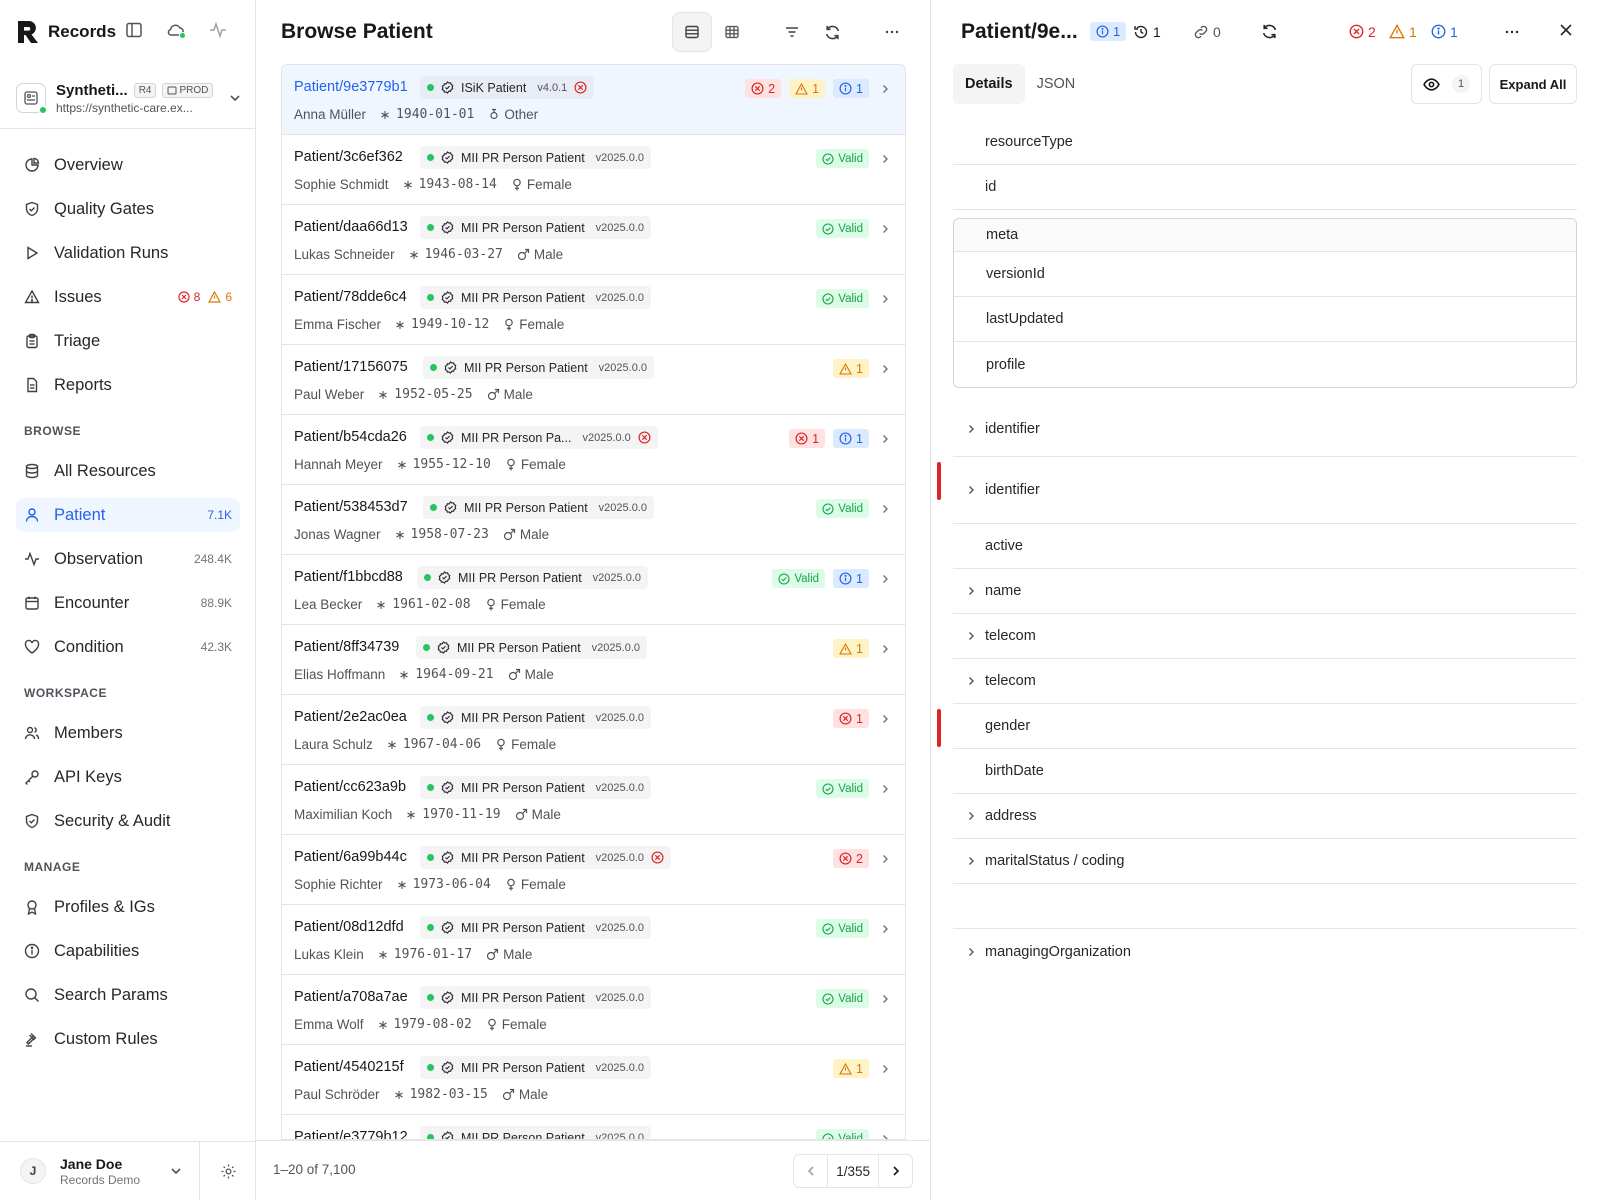 The height and width of the screenshot is (1200, 1600). What do you see at coordinates (989, 84) in the screenshot?
I see `tab-details: Details` at bounding box center [989, 84].